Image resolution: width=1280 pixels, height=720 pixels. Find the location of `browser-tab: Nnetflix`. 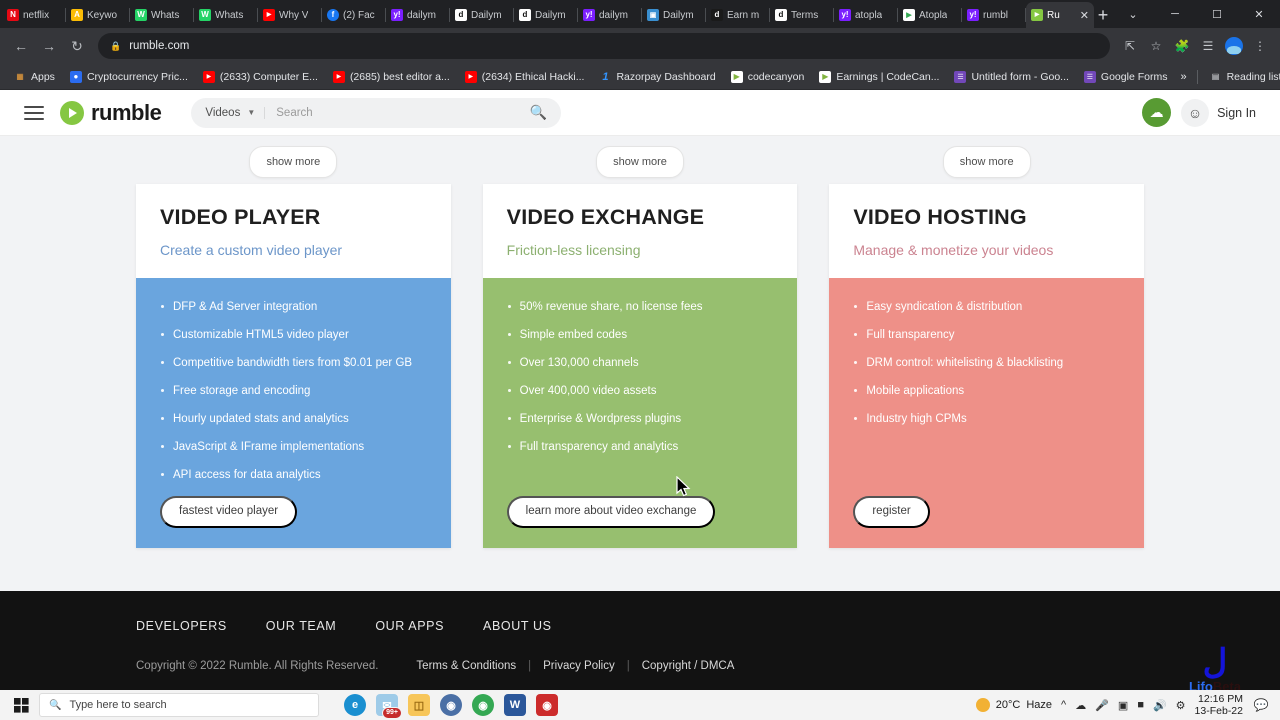

browser-tab: Nnetflix is located at coordinates (34, 15).